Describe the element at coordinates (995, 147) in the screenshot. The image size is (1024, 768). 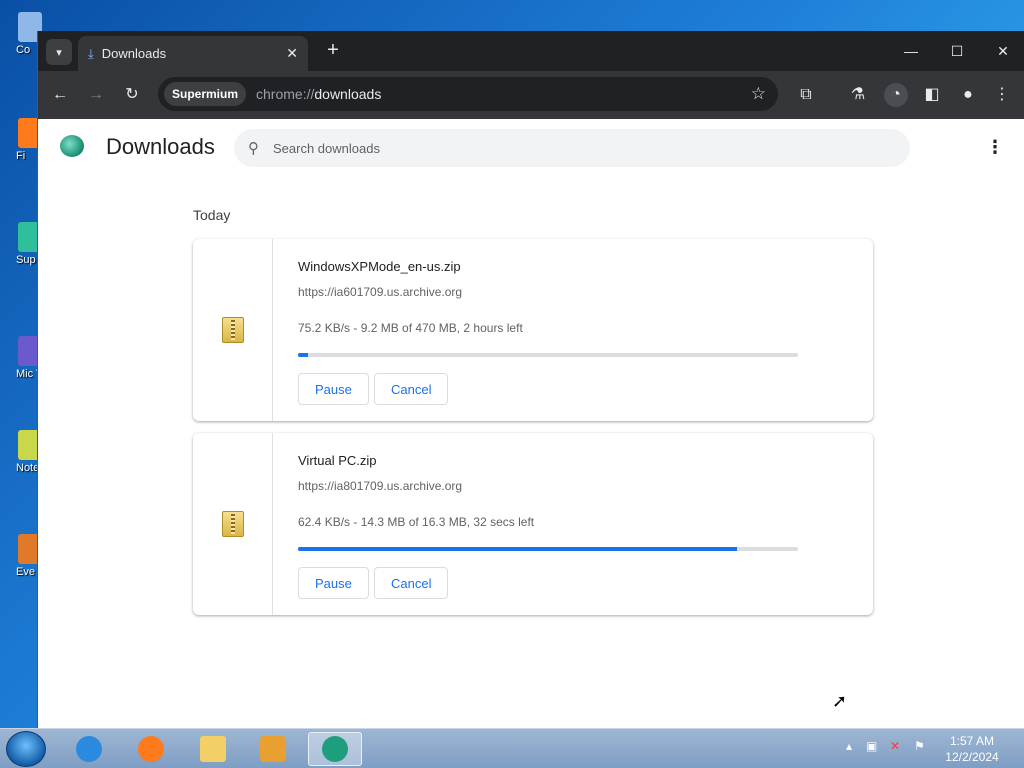
I see `more-actions-icon: ⋮` at that location.